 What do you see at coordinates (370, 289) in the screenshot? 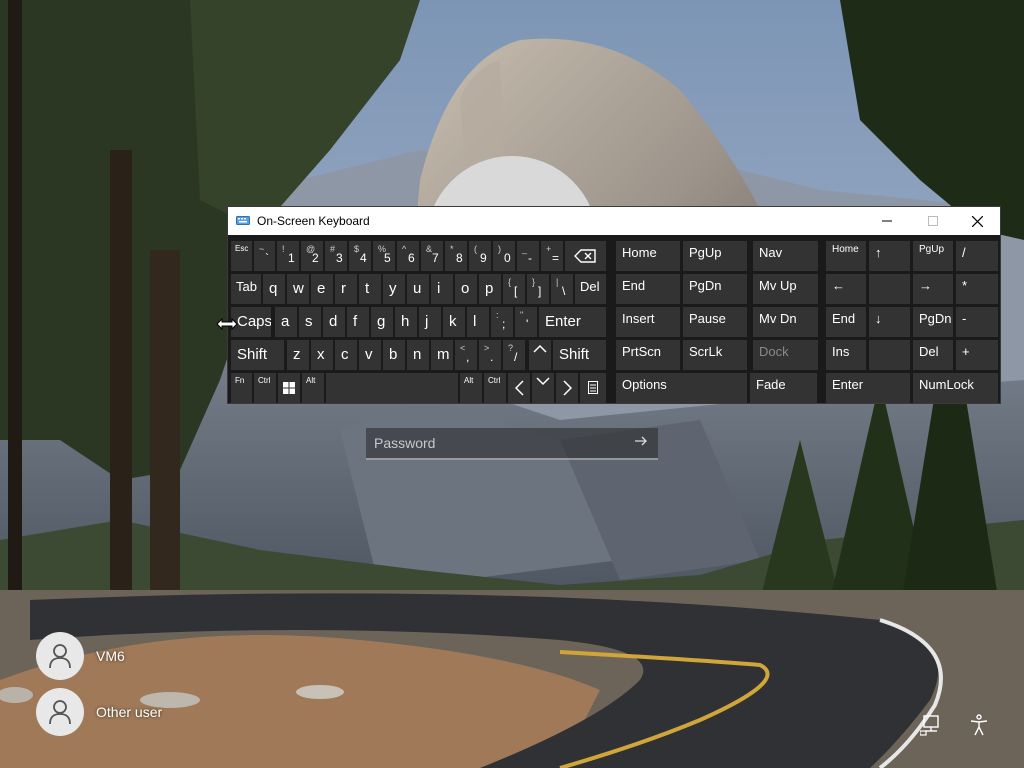
I see `key-t: t` at bounding box center [370, 289].